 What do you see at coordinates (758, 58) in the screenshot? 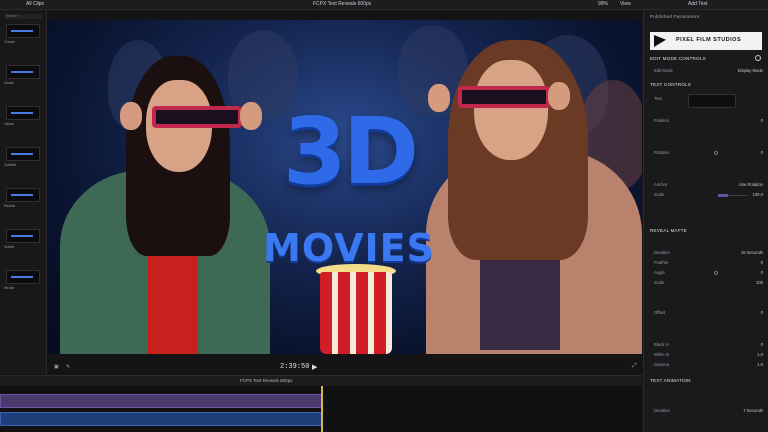
I see `settings-icon` at bounding box center [758, 58].